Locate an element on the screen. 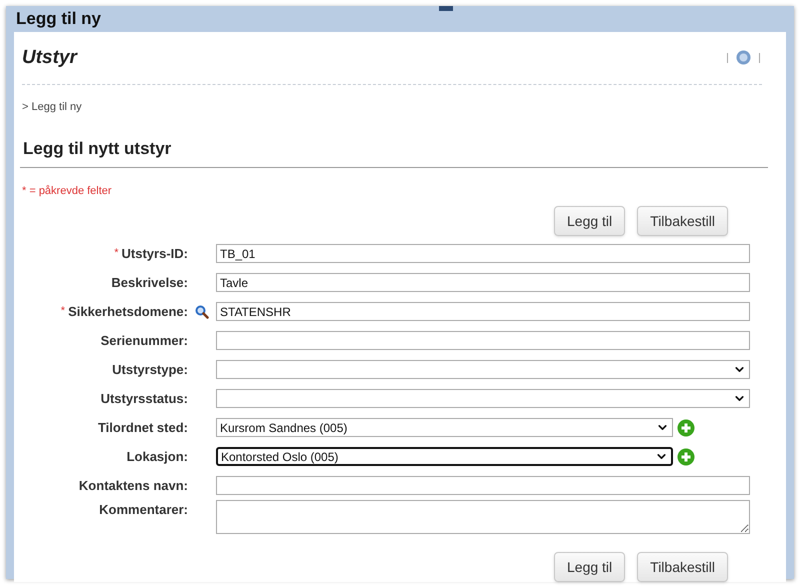 Image resolution: width=800 pixels, height=587 pixels. field-label: Utstyrs-ID: is located at coordinates (155, 253).